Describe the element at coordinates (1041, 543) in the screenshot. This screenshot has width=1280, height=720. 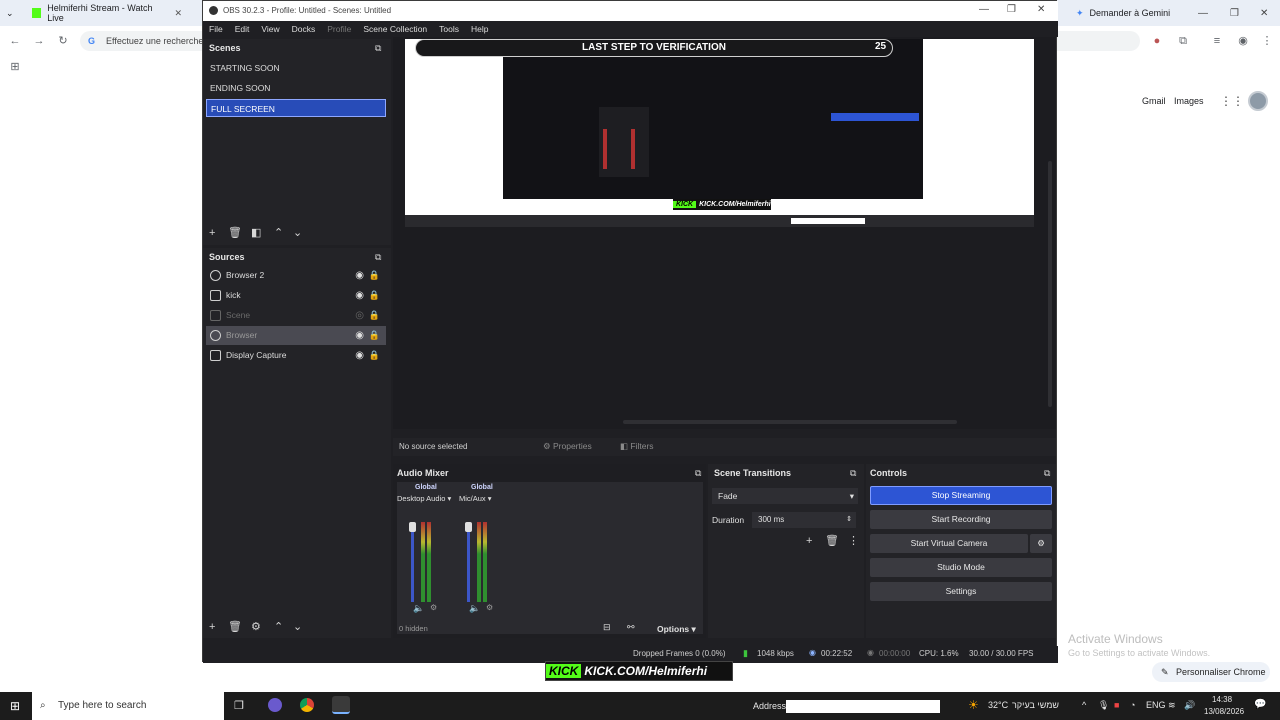
I see `virtual-camera-settings-button: ⚙` at that location.